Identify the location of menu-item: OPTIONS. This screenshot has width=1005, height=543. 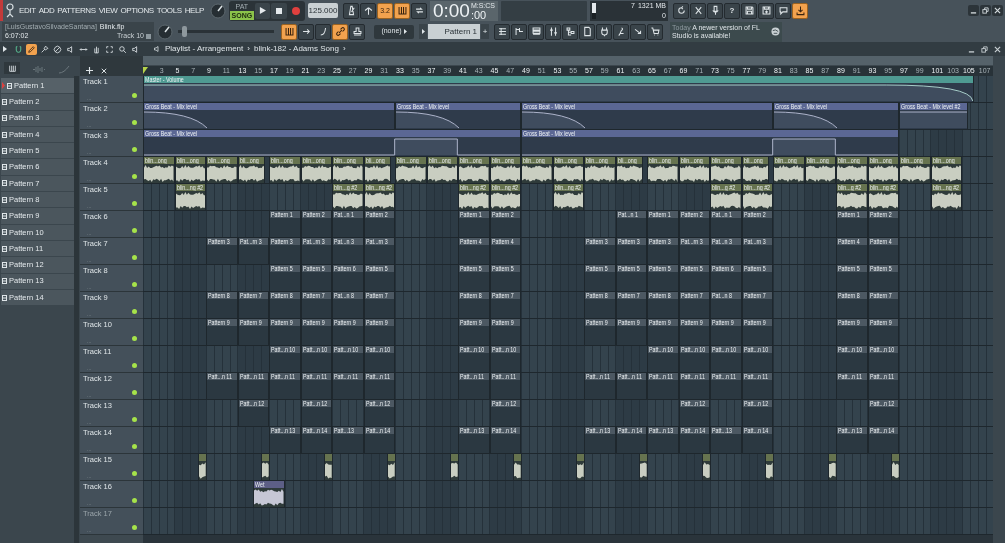
(137, 10).